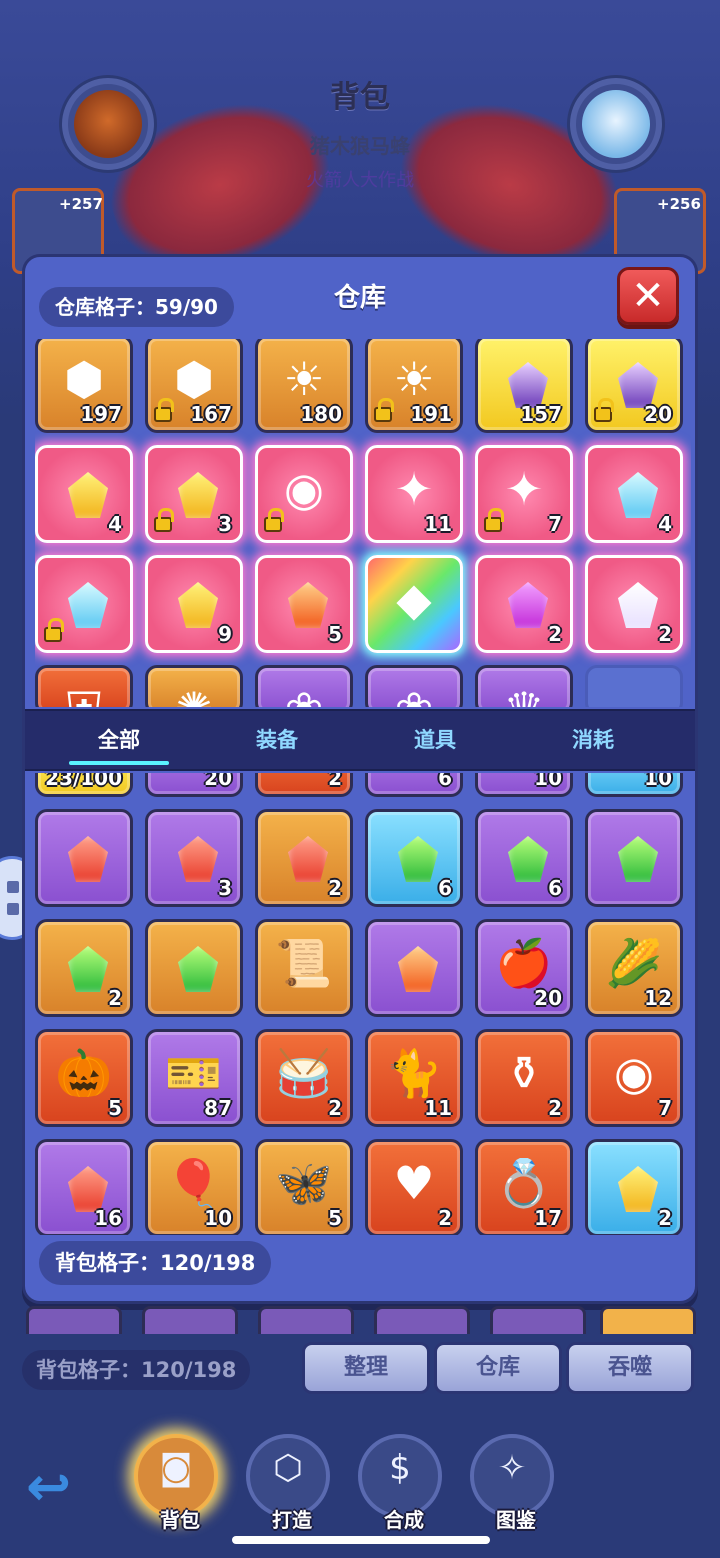  Describe the element at coordinates (211, 414) in the screenshot. I see `item-quantity: 167` at that location.